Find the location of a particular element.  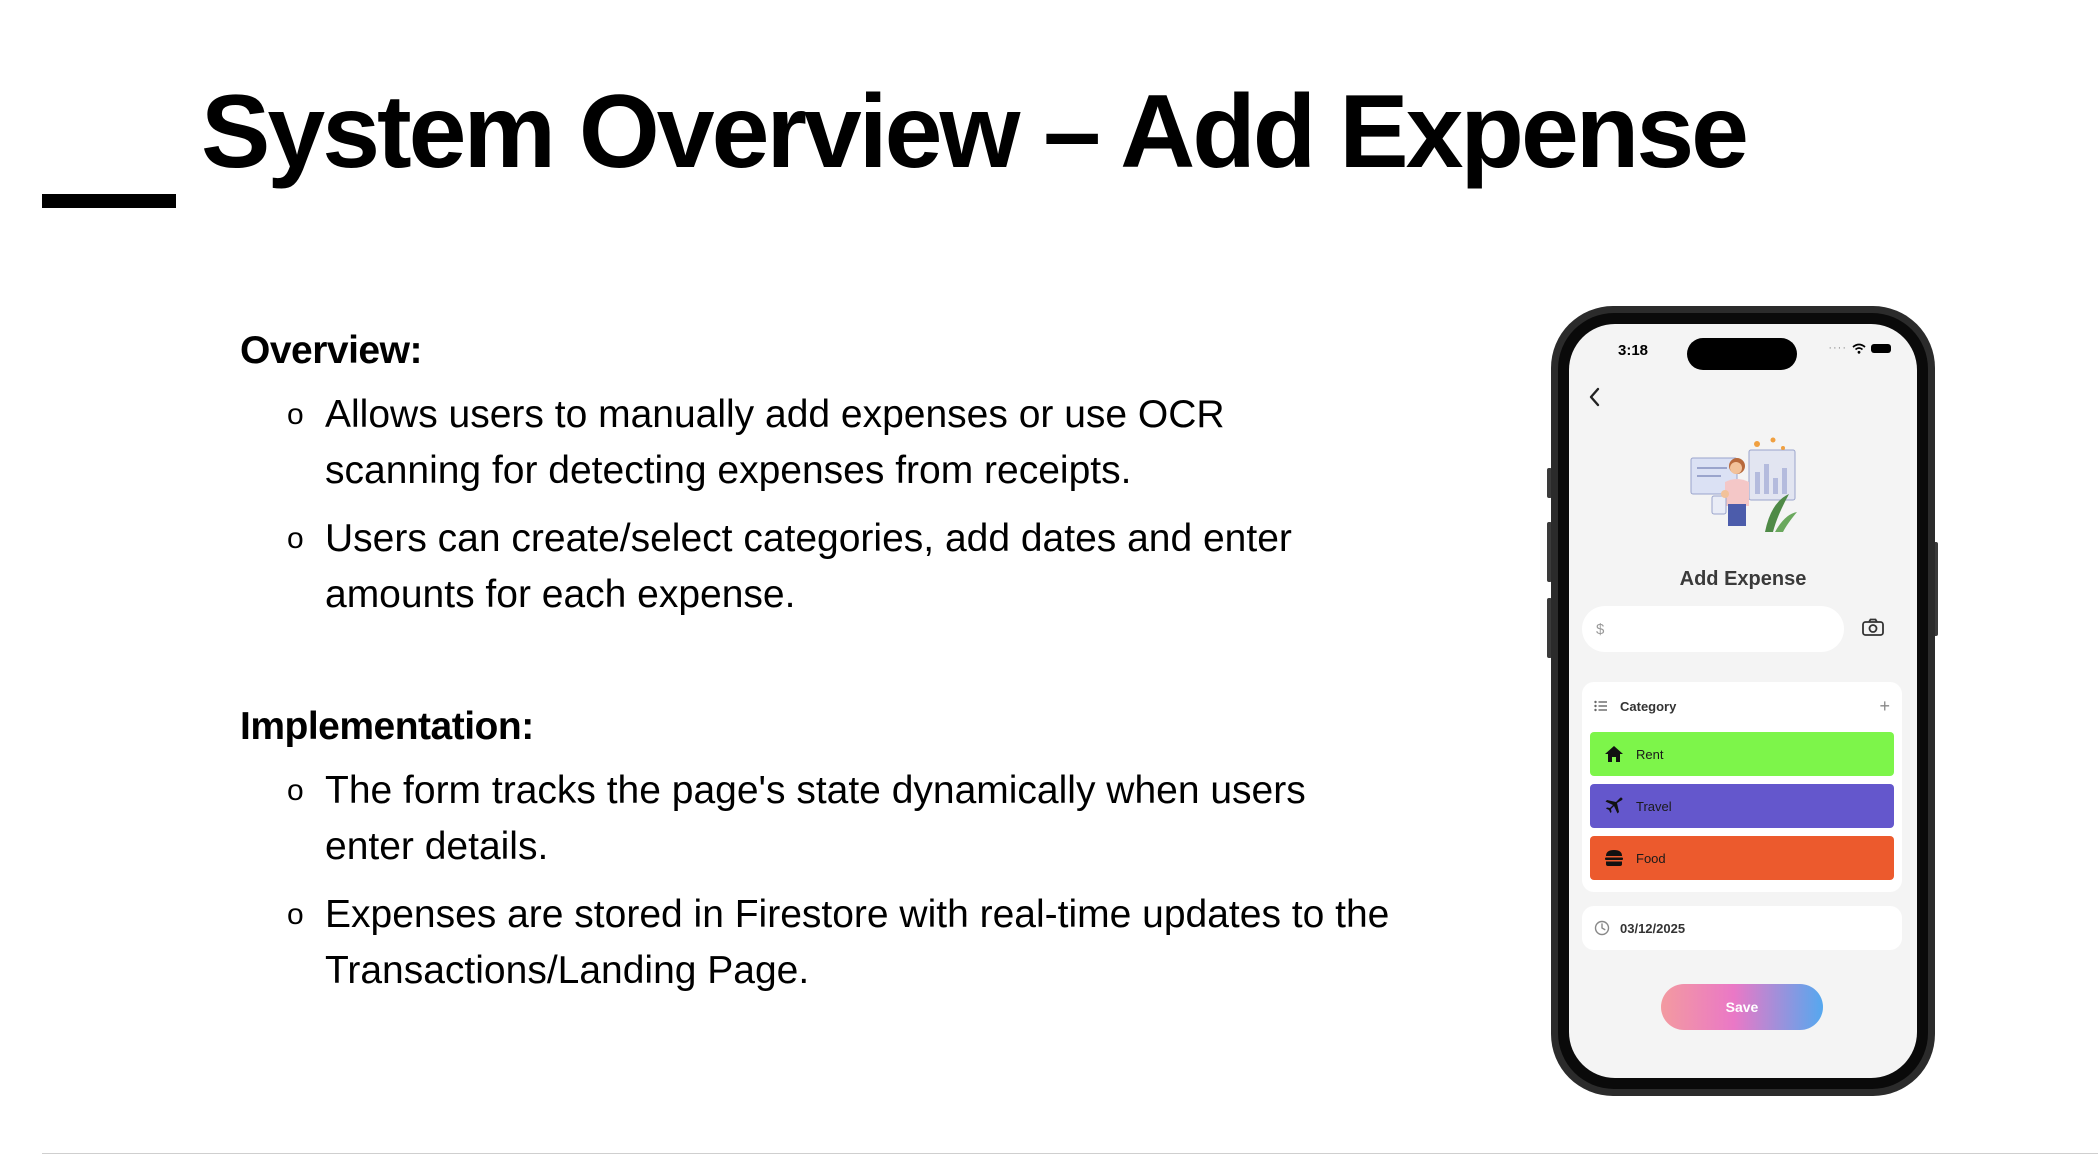

category-item-food: Food is located at coordinates (1742, 858).